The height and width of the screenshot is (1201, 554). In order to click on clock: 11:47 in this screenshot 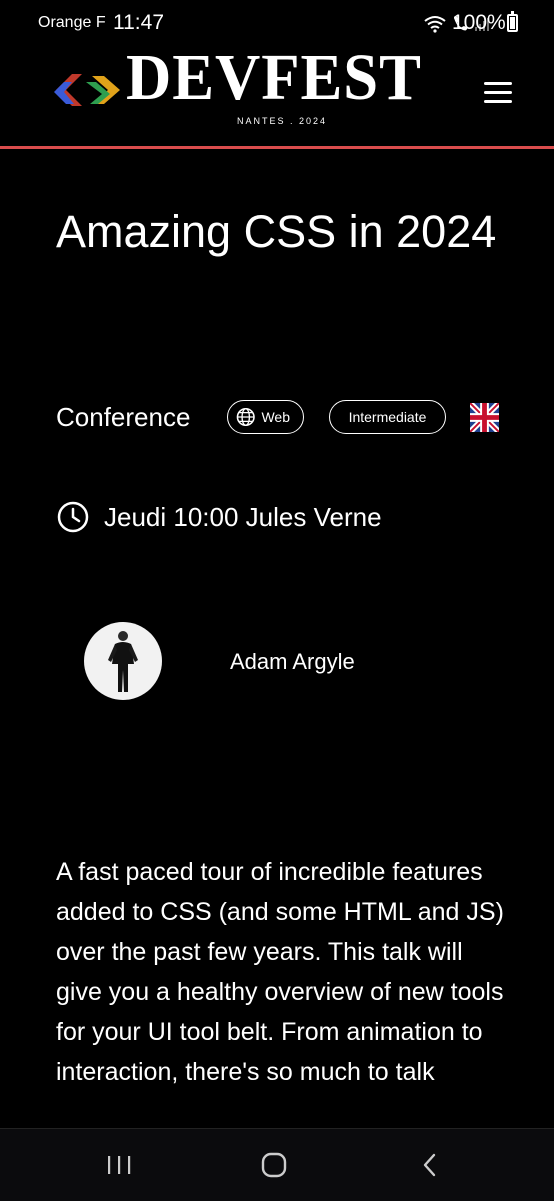, I will do `click(138, 22)`.